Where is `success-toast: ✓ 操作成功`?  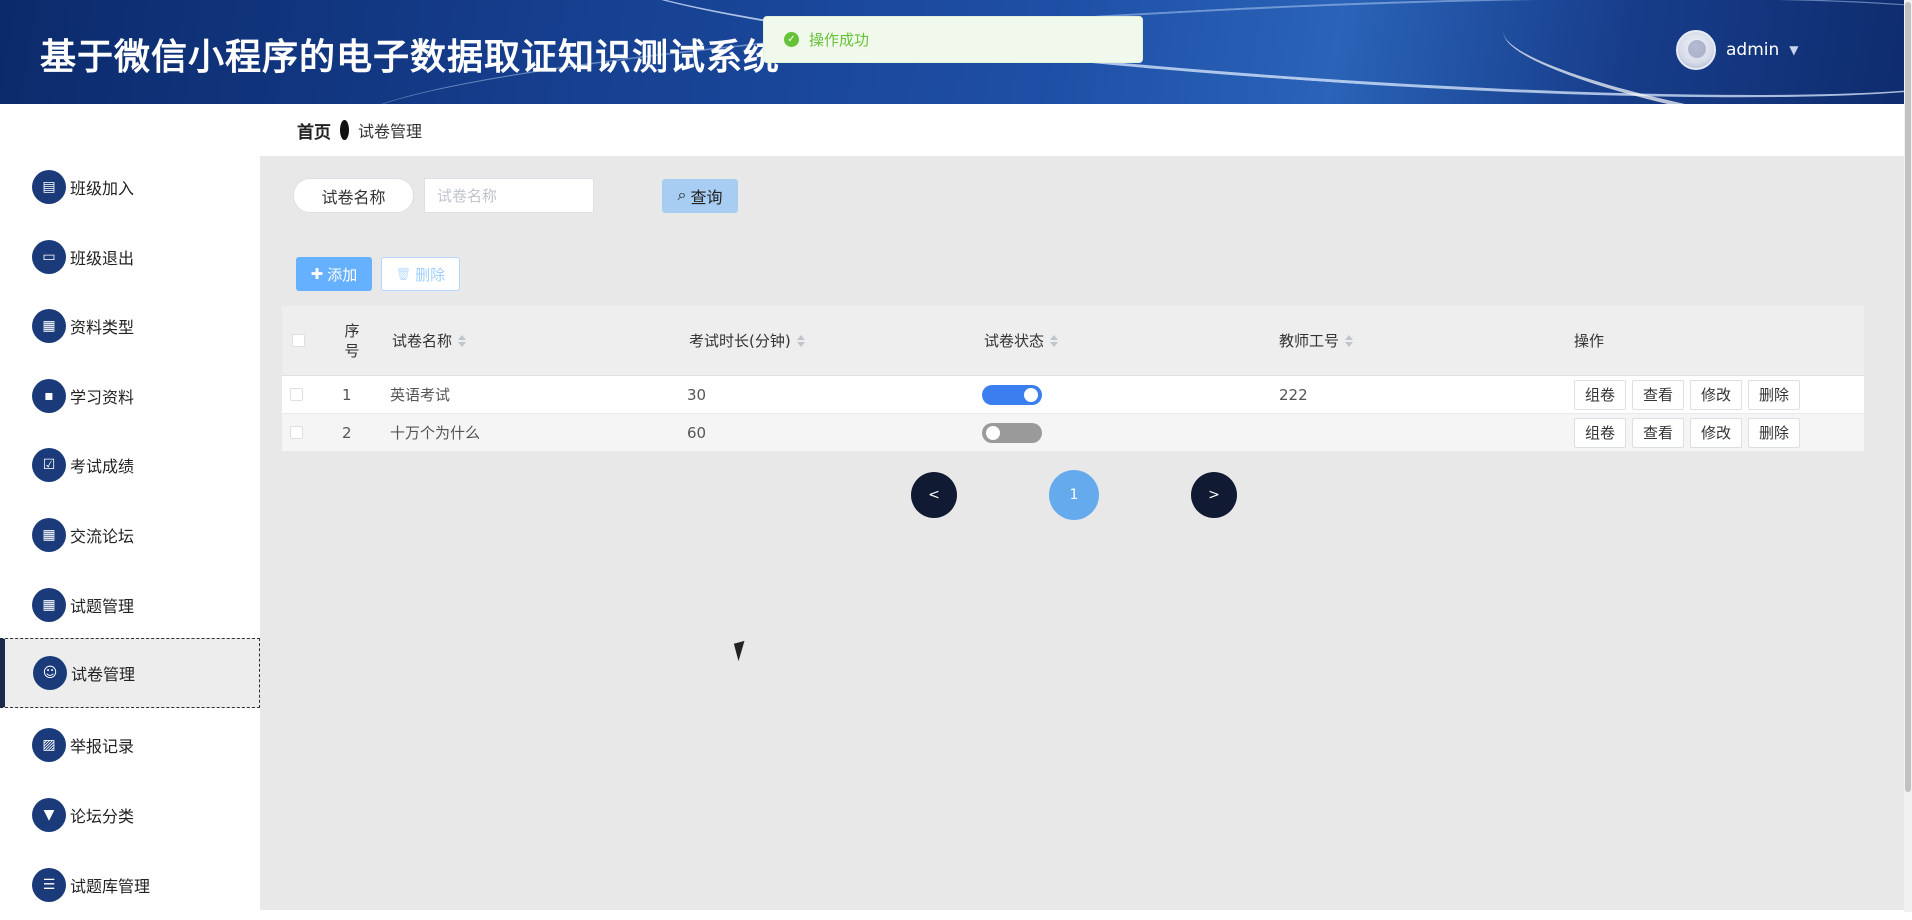
success-toast: ✓ 操作成功 is located at coordinates (953, 39).